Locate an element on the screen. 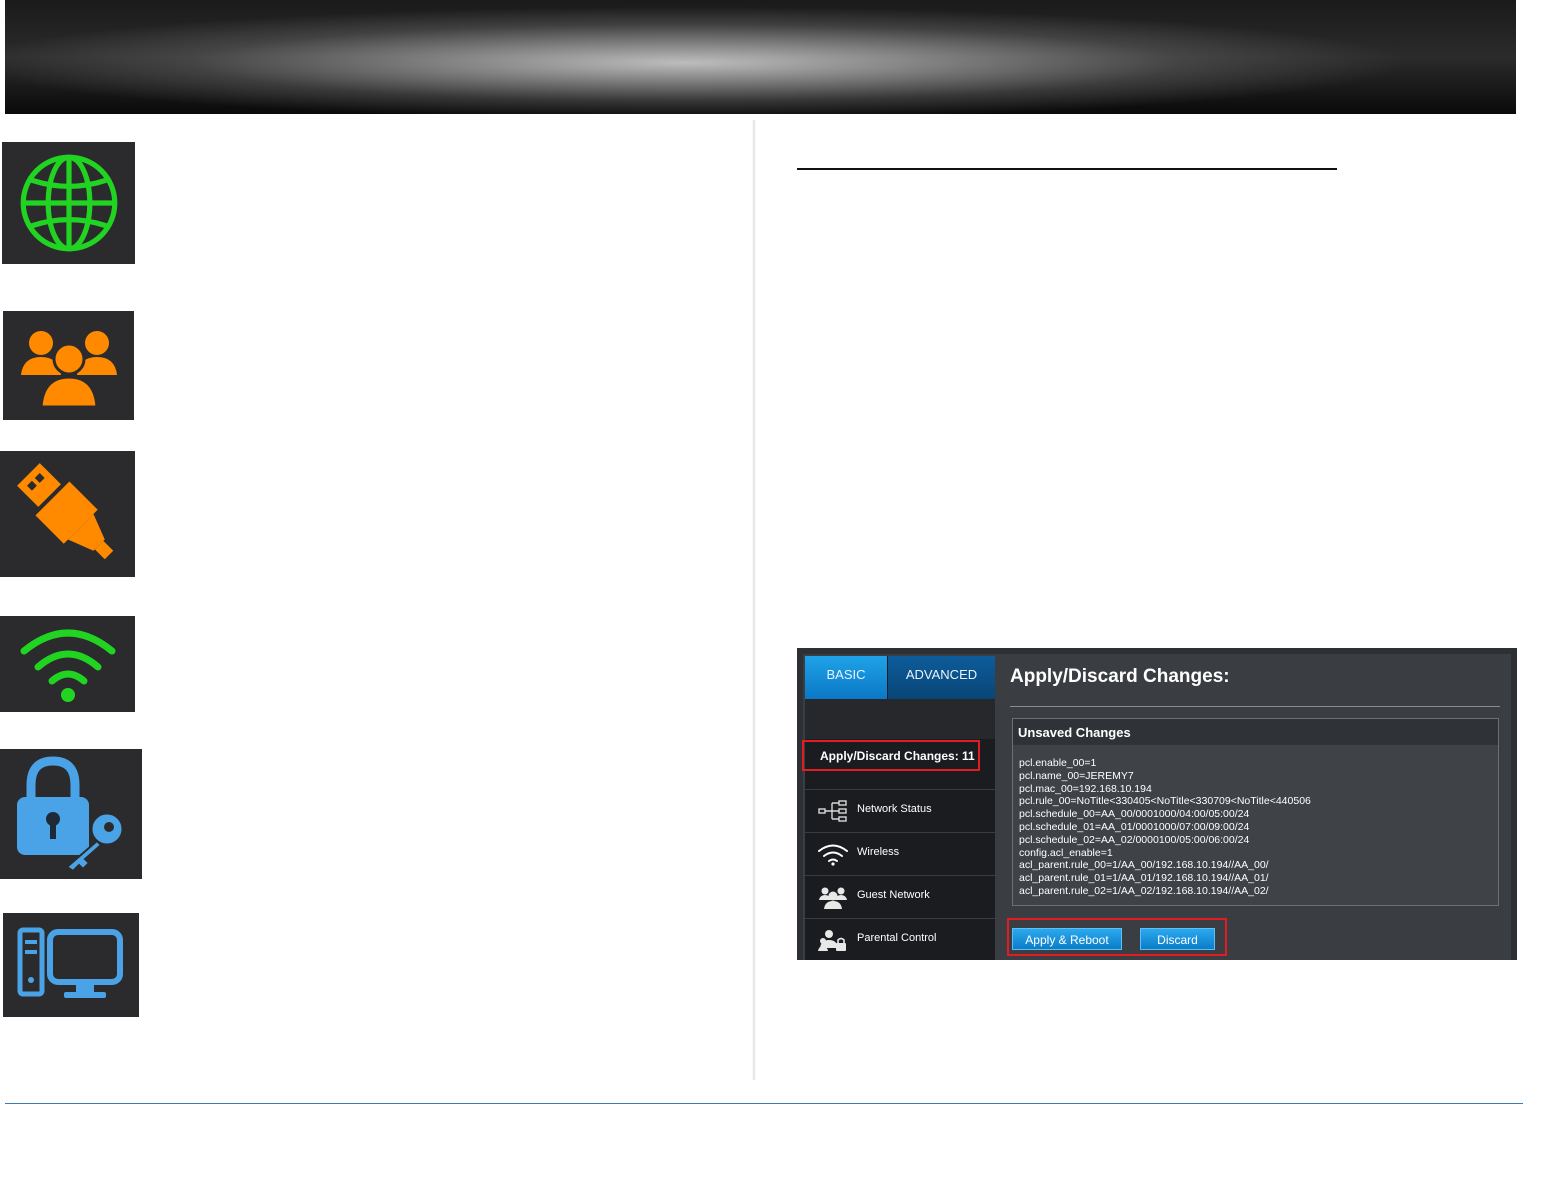 This screenshot has width=1553, height=1201. computer-icon-tile is located at coordinates (71, 965).